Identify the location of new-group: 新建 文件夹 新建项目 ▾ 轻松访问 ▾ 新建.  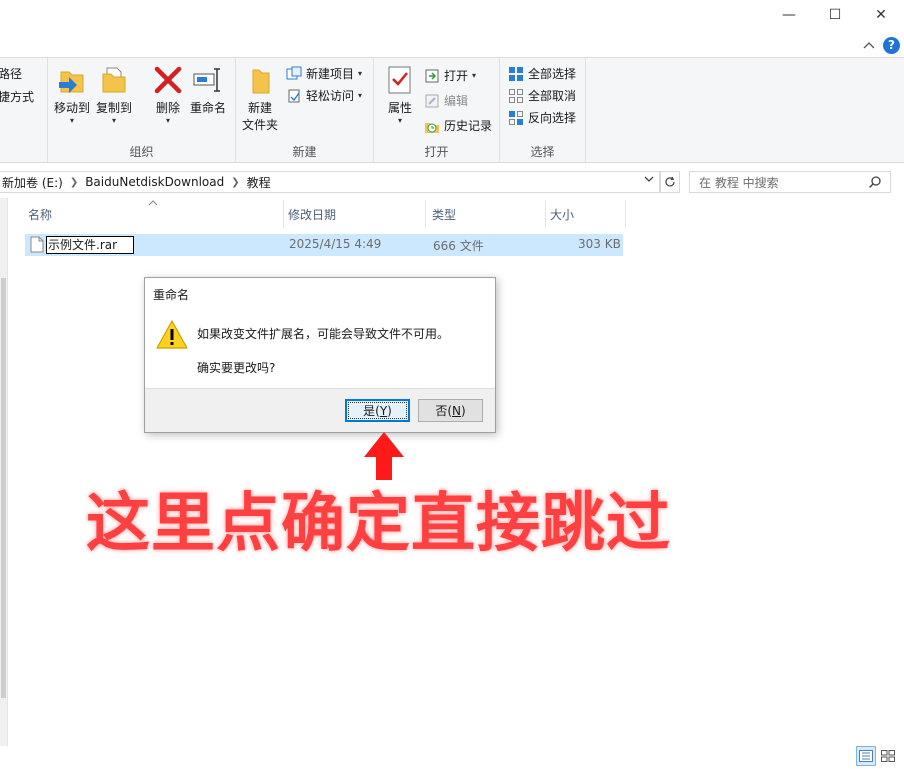
(305, 110).